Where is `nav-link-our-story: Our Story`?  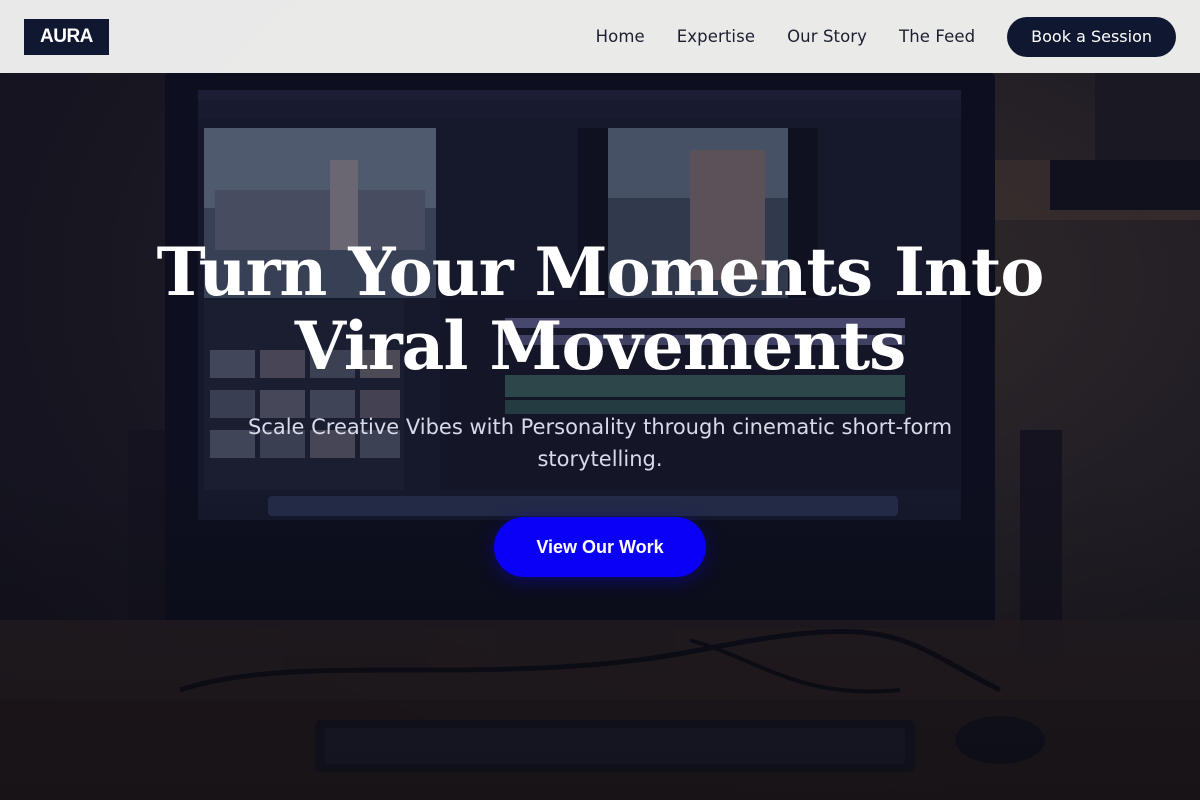 nav-link-our-story: Our Story is located at coordinates (827, 36).